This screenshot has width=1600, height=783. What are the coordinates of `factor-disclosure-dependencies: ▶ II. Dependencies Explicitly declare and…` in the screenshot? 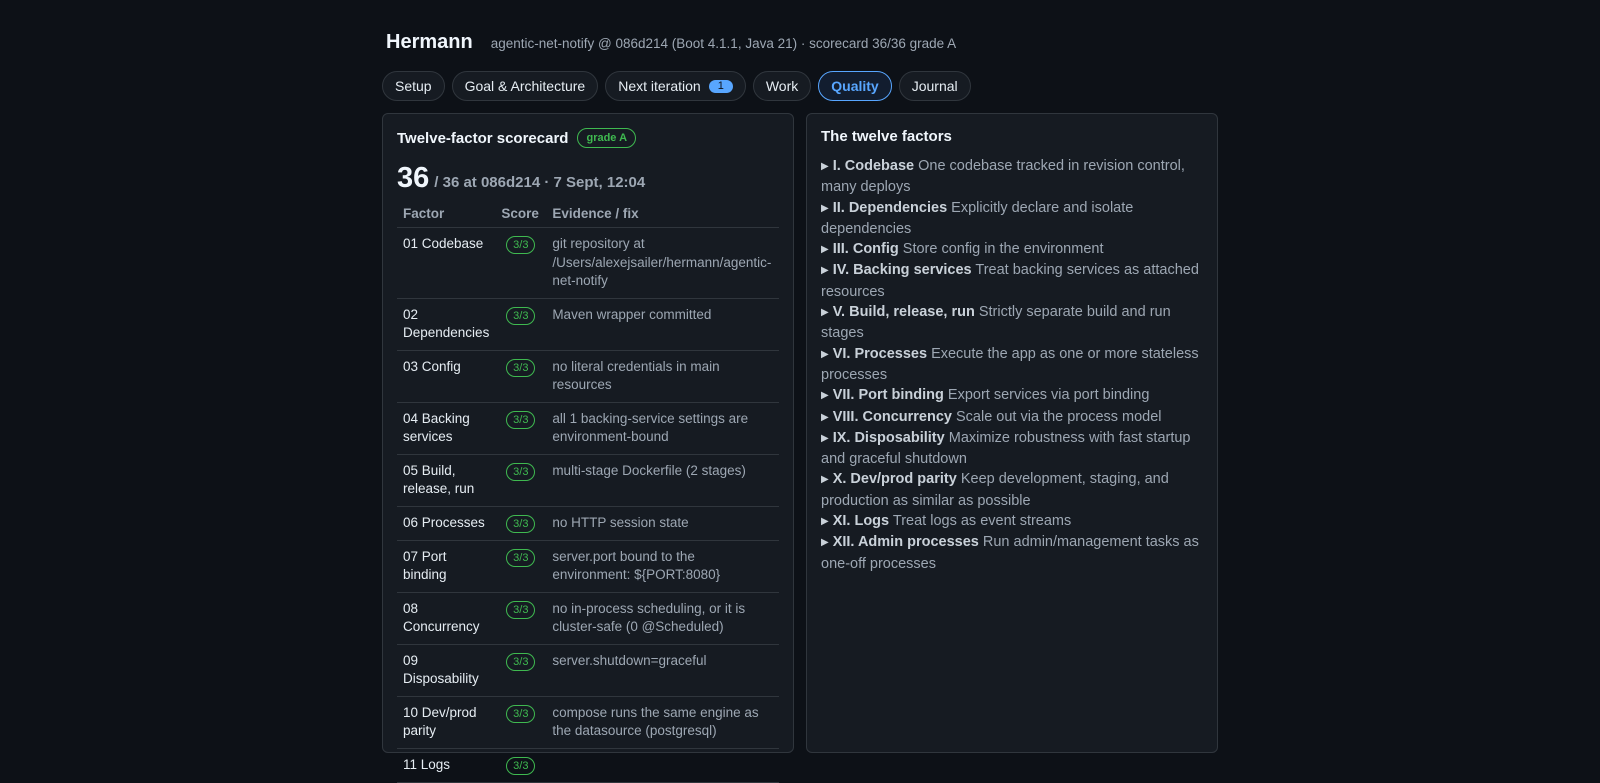 It's located at (1012, 219).